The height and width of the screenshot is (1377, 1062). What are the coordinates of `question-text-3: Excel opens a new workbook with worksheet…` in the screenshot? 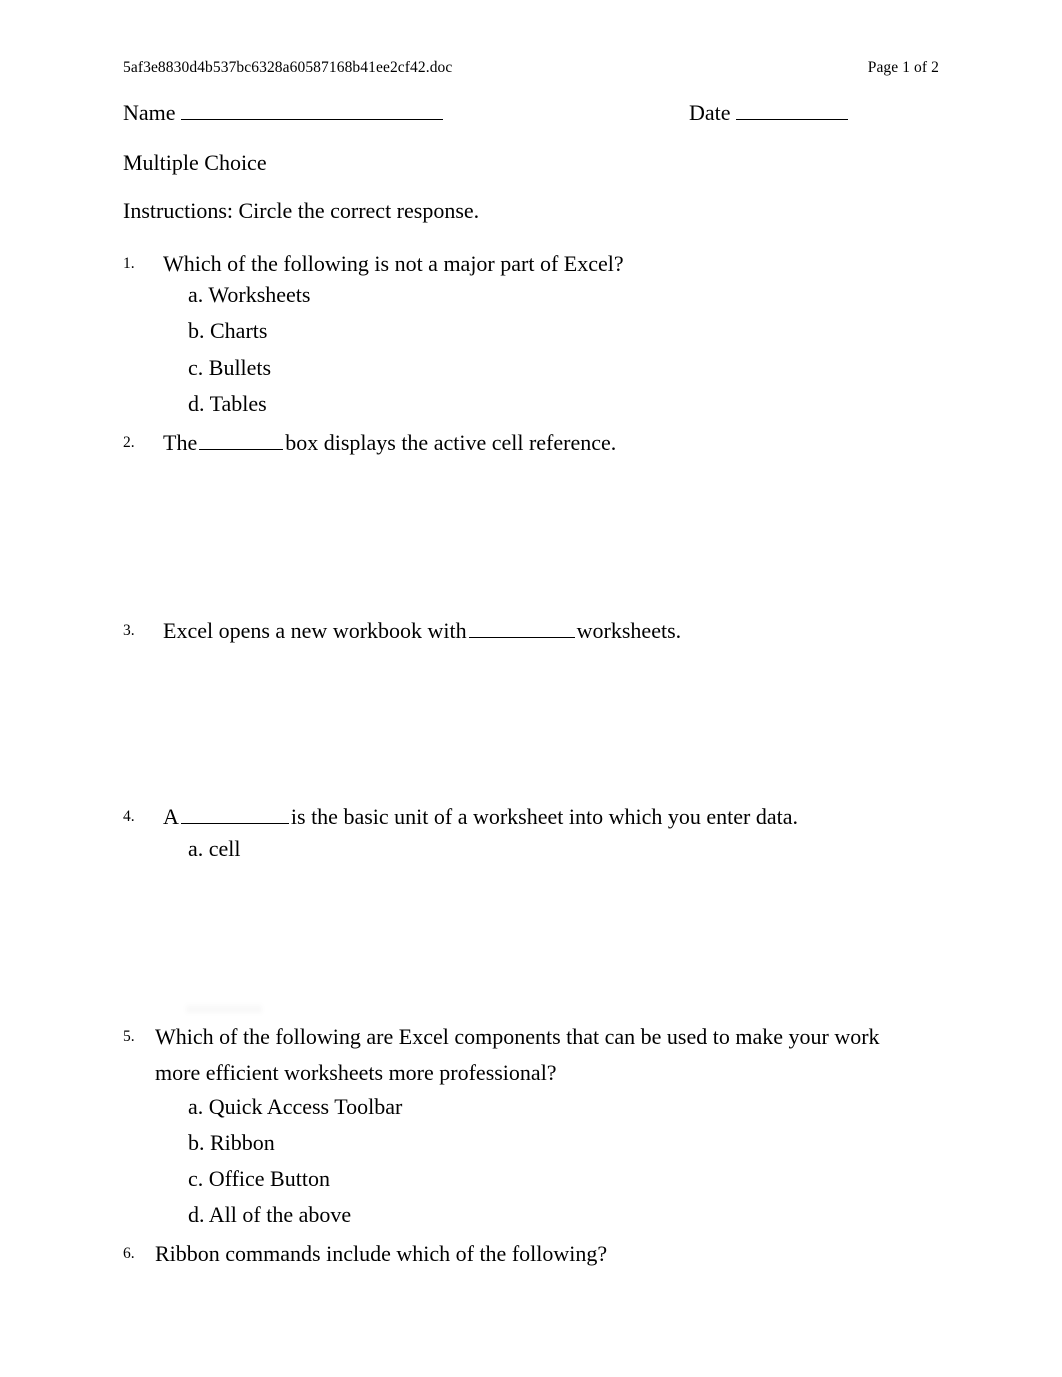 It's located at (518, 631).